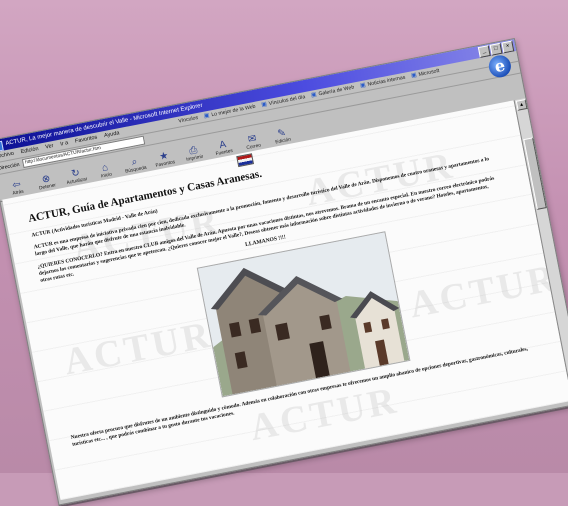 This screenshot has height=506, width=568. I want to click on stone-houses-image, so click(303, 314).